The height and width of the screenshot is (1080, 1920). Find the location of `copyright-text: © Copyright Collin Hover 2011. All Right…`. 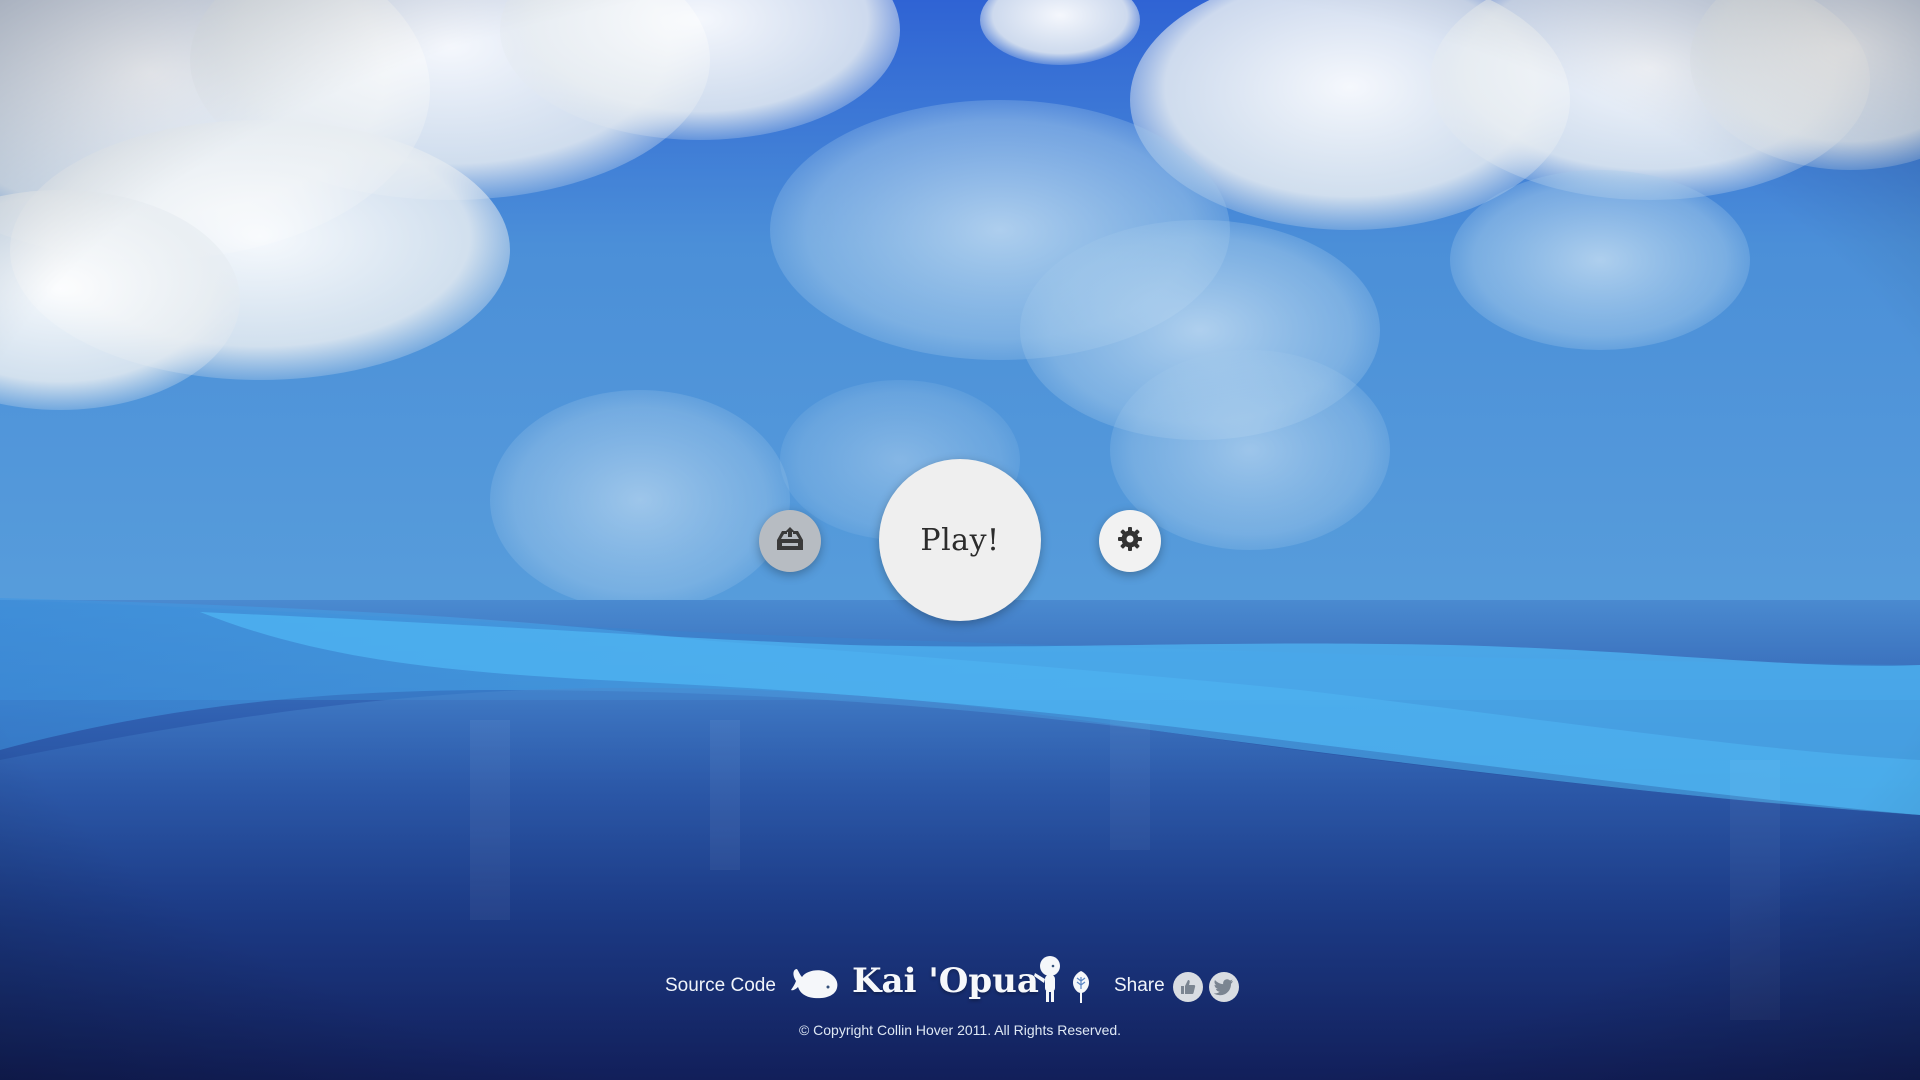

copyright-text: © Copyright Collin Hover 2011. All Right… is located at coordinates (960, 1030).